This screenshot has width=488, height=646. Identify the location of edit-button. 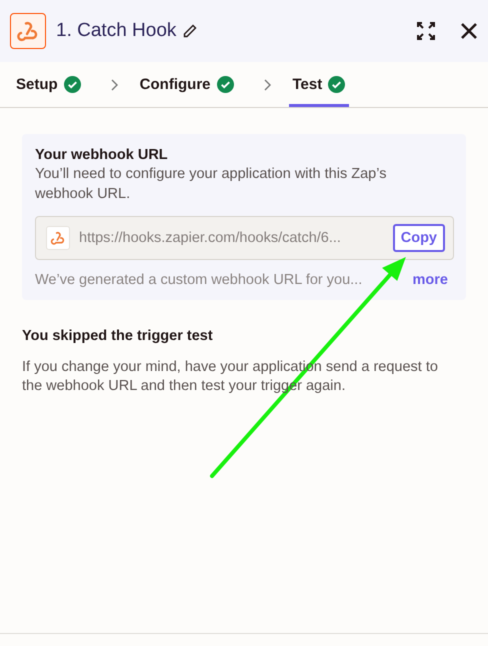
(190, 31).